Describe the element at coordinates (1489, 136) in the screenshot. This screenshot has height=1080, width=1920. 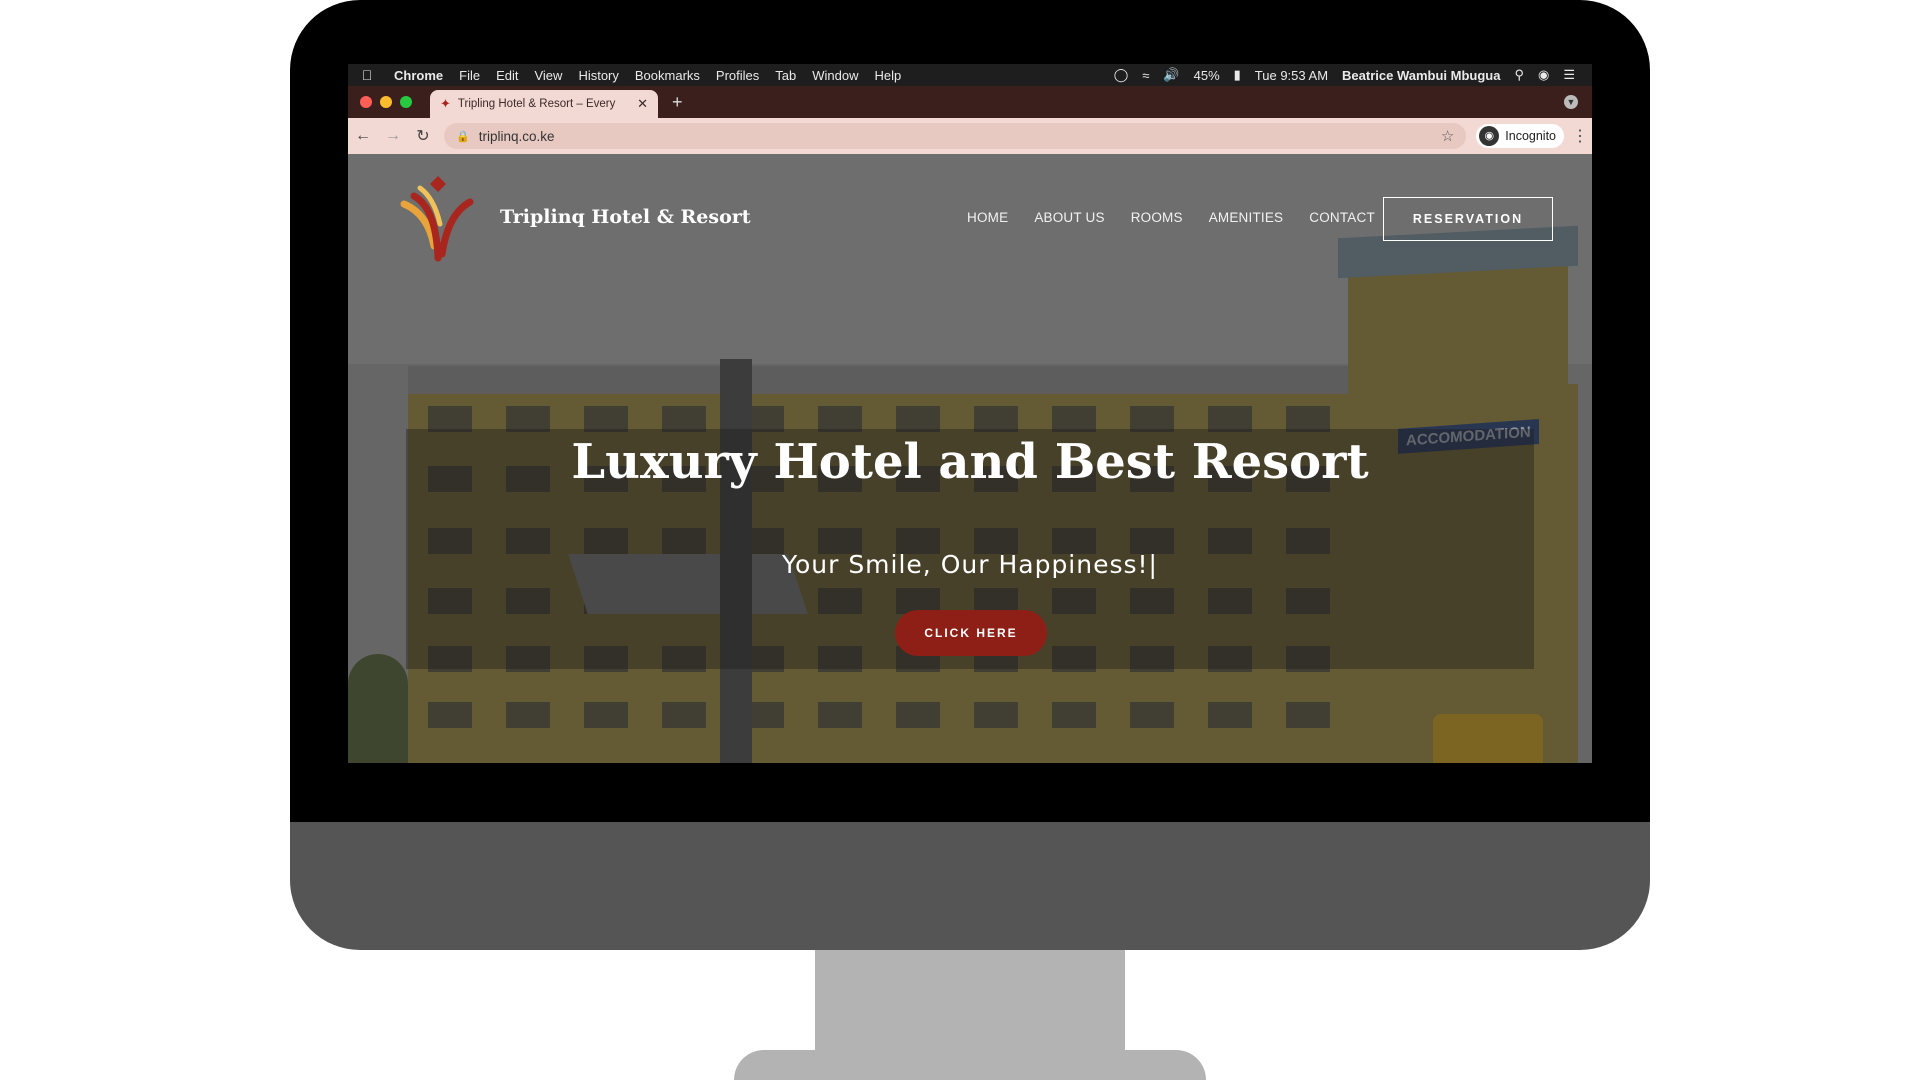
I see `incognito-icon: ◉` at that location.